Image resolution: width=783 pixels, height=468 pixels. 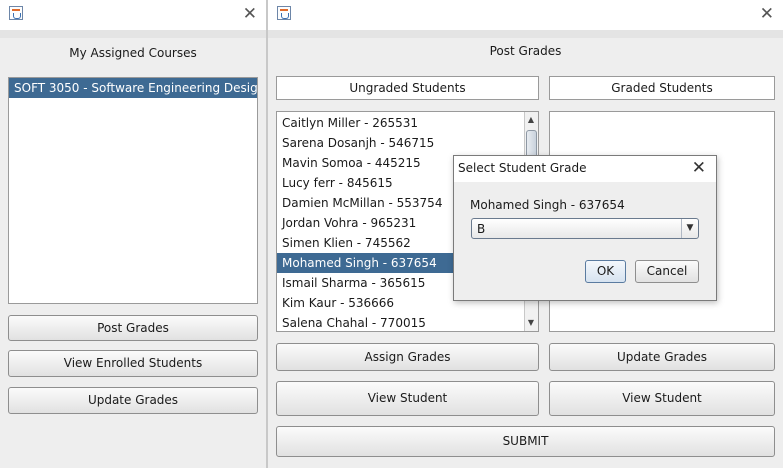 What do you see at coordinates (689, 228) in the screenshot?
I see `caret-down-icon: ▼` at bounding box center [689, 228].